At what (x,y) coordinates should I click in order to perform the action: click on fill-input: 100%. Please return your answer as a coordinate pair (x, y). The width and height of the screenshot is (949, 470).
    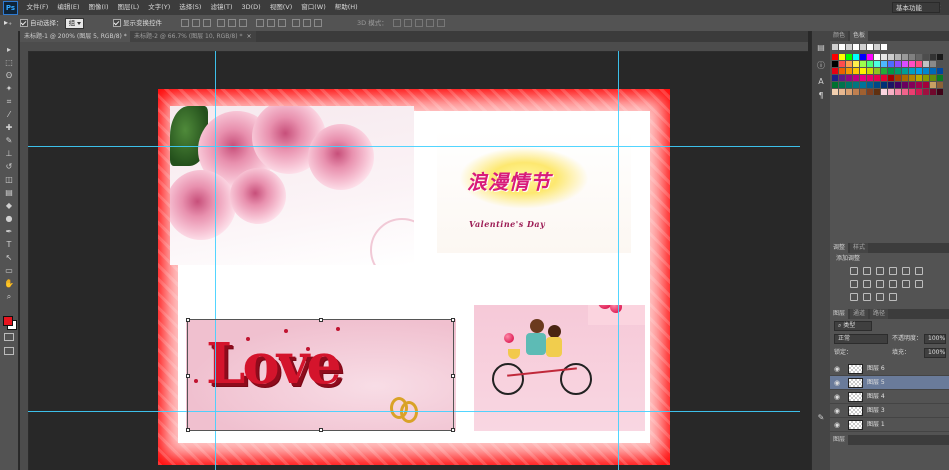
    Looking at the image, I should click on (935, 353).